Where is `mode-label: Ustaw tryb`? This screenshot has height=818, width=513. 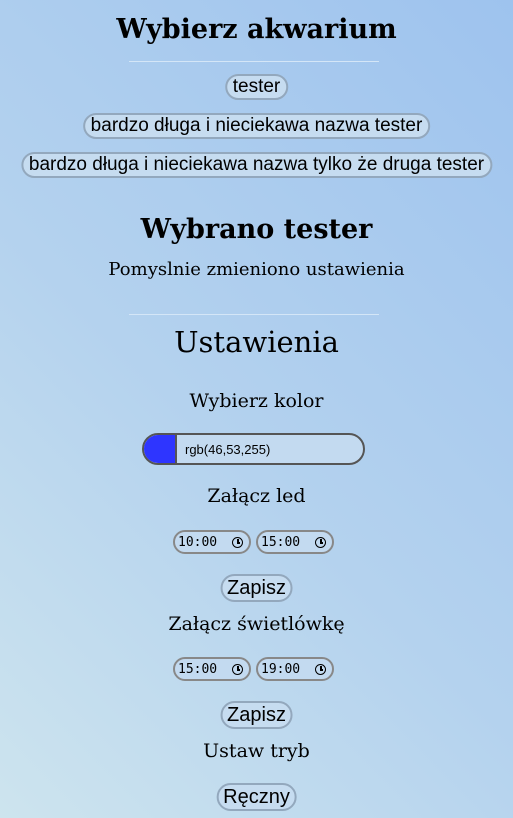 mode-label: Ustaw tryb is located at coordinates (256, 751).